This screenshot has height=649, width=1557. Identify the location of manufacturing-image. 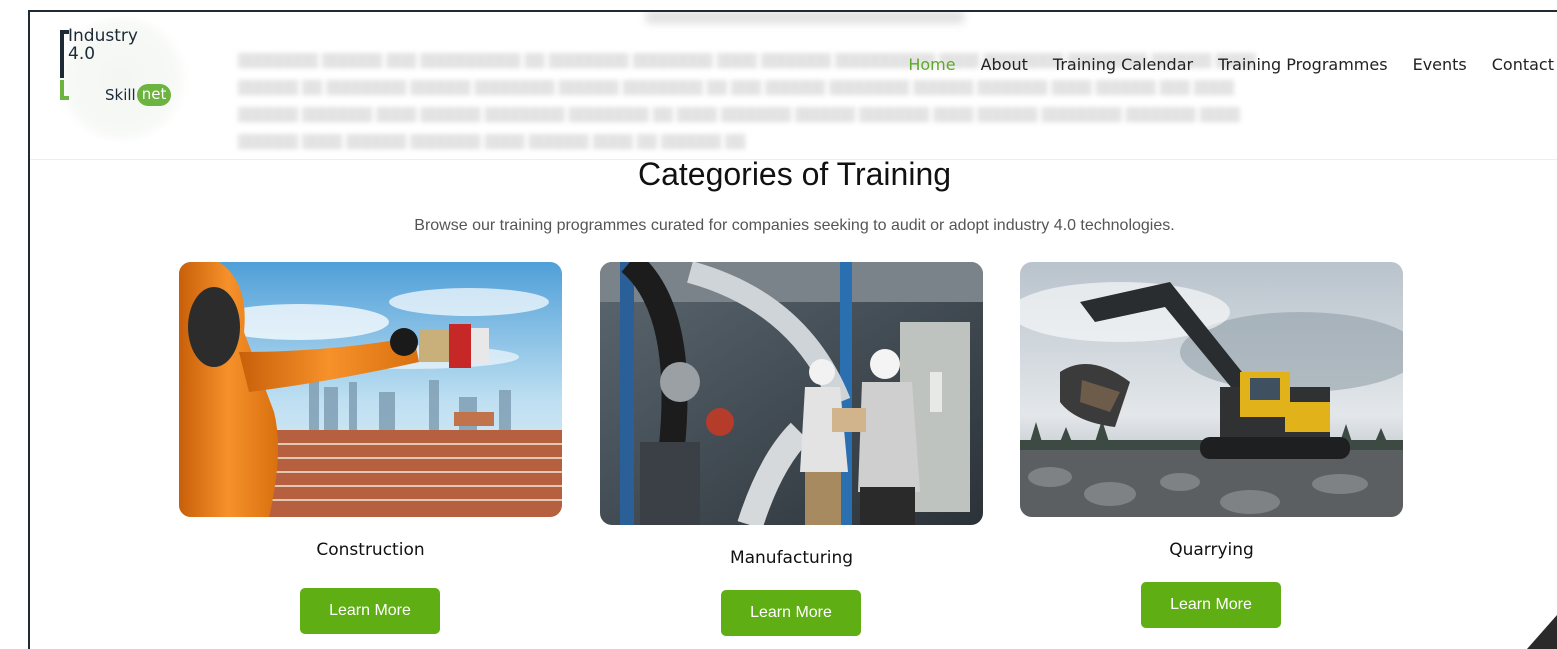
(791, 393).